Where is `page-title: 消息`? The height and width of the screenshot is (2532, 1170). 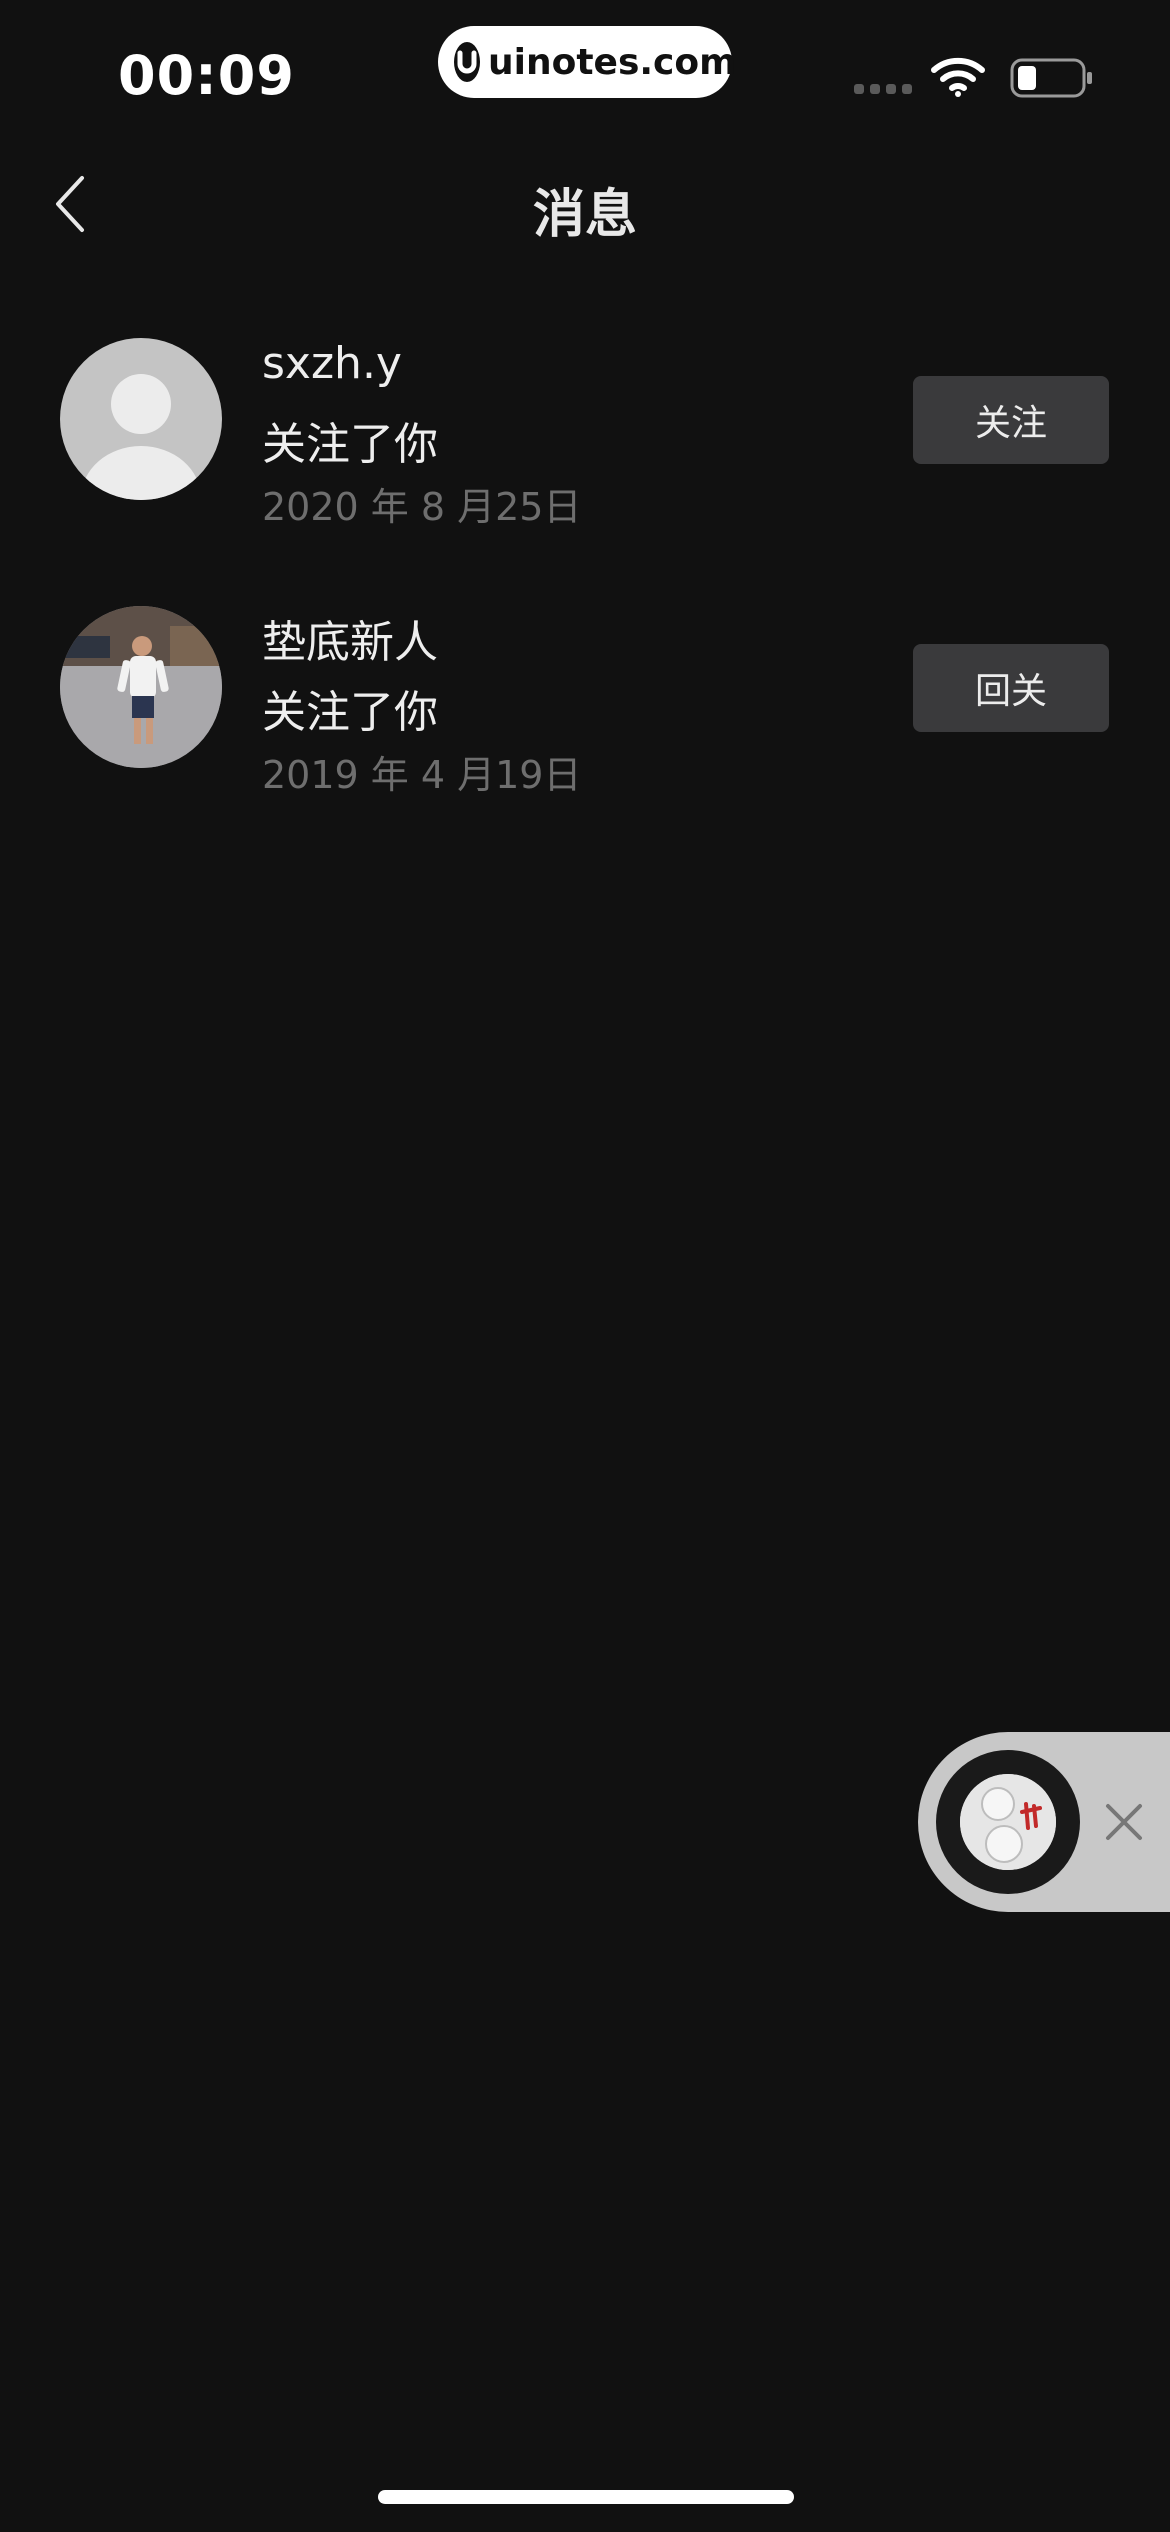
page-title: 消息 is located at coordinates (584, 215).